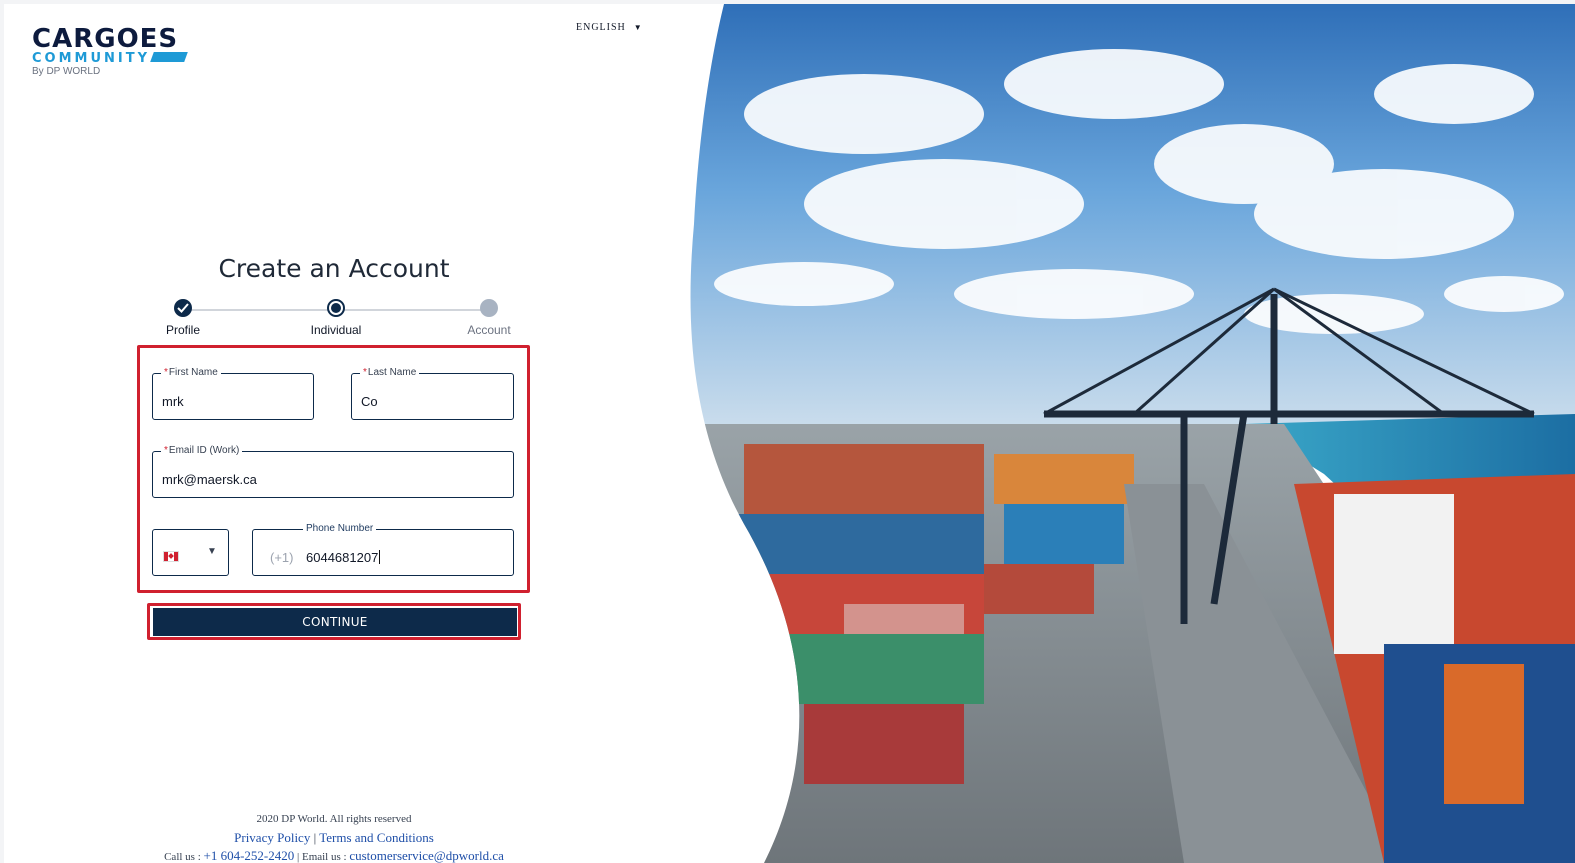 Image resolution: width=1575 pixels, height=863 pixels. Describe the element at coordinates (489, 318) in the screenshot. I see `step-account: Account` at that location.